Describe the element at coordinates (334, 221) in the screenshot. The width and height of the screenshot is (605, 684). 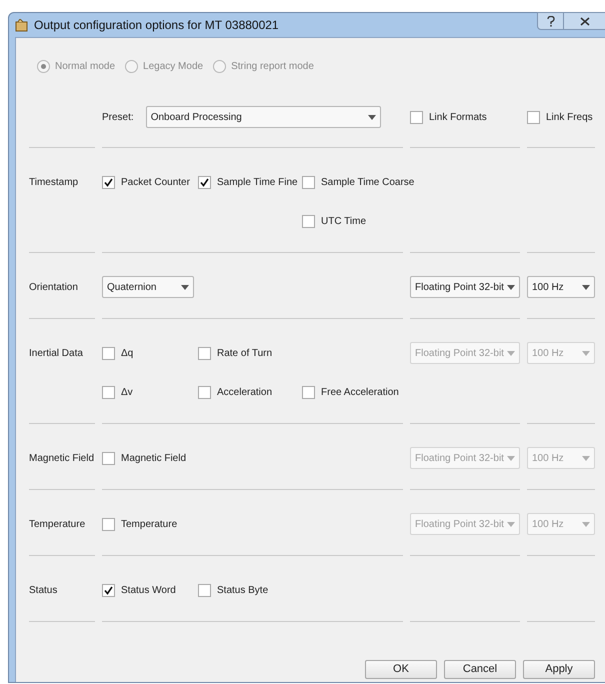
I see `checkbox-option: UTC Time` at that location.